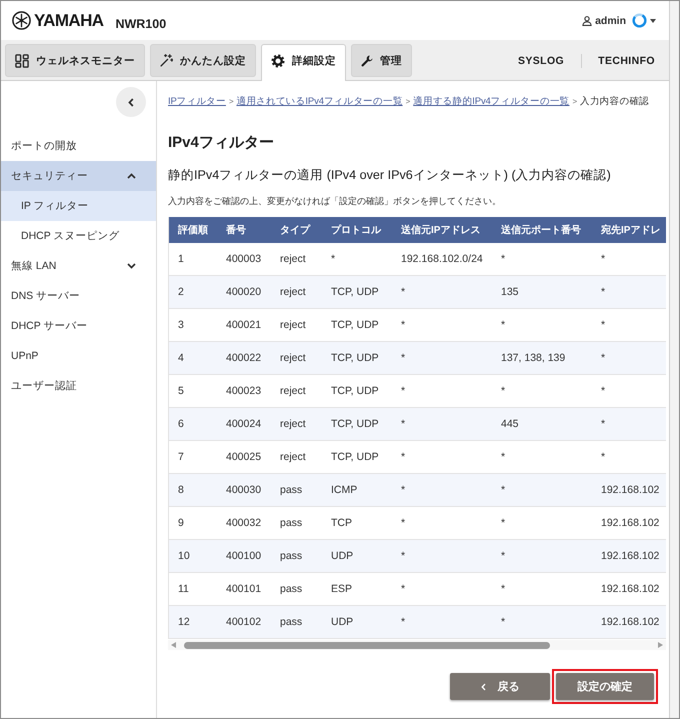  What do you see at coordinates (295, 230) in the screenshot?
I see `column-header: タイプ` at bounding box center [295, 230].